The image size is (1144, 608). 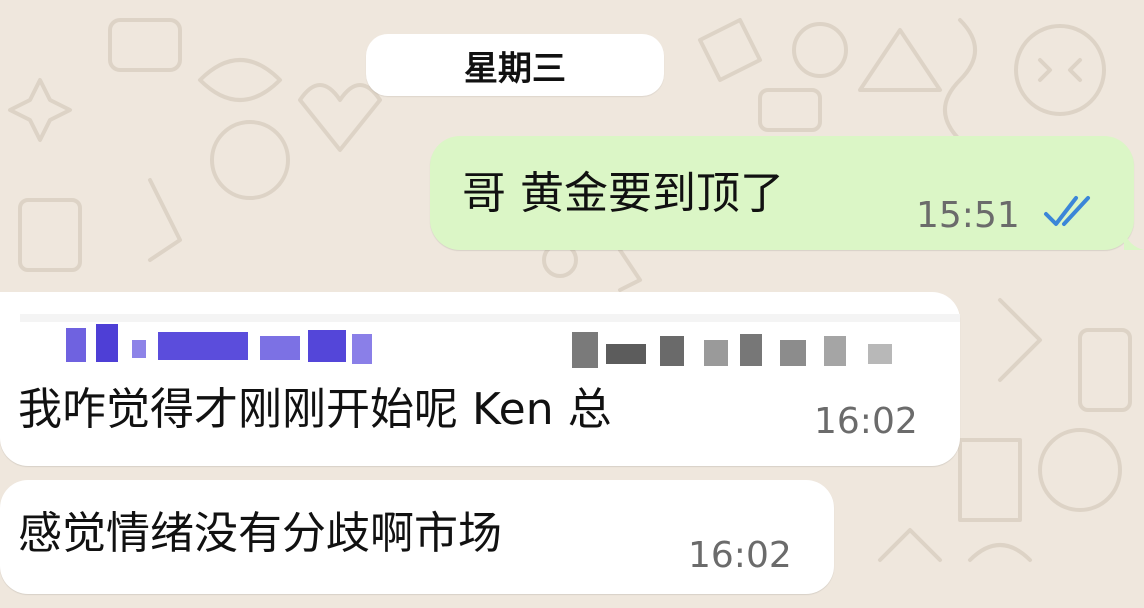 What do you see at coordinates (515, 65) in the screenshot?
I see `date-separator: 星期三` at bounding box center [515, 65].